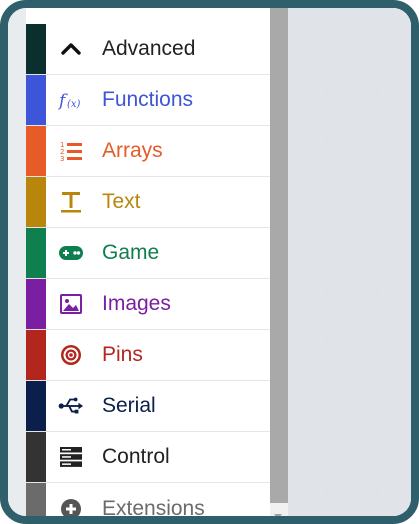  Describe the element at coordinates (131, 252) in the screenshot. I see `category-label: Game` at that location.